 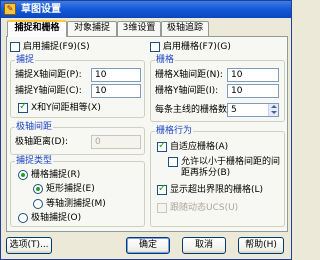 I want to click on rect-snap-radio, so click(x=38, y=189).